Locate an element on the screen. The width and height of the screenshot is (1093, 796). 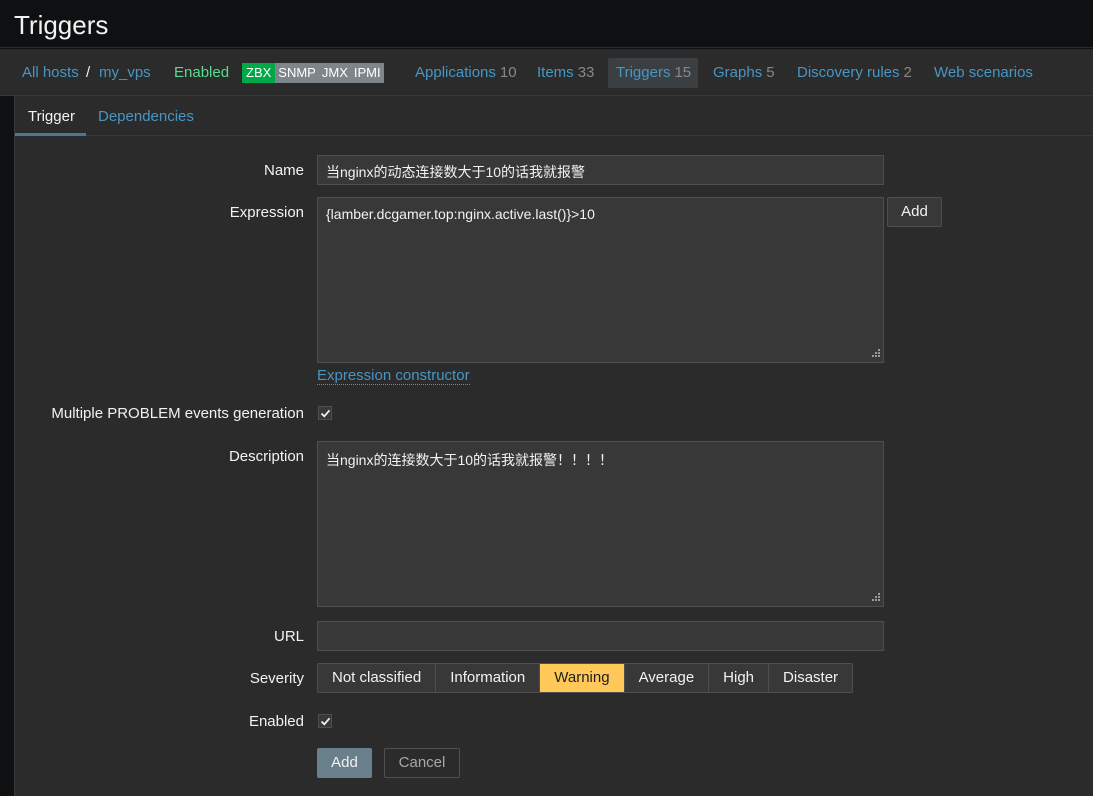
cancel-button: Cancel is located at coordinates (422, 763).